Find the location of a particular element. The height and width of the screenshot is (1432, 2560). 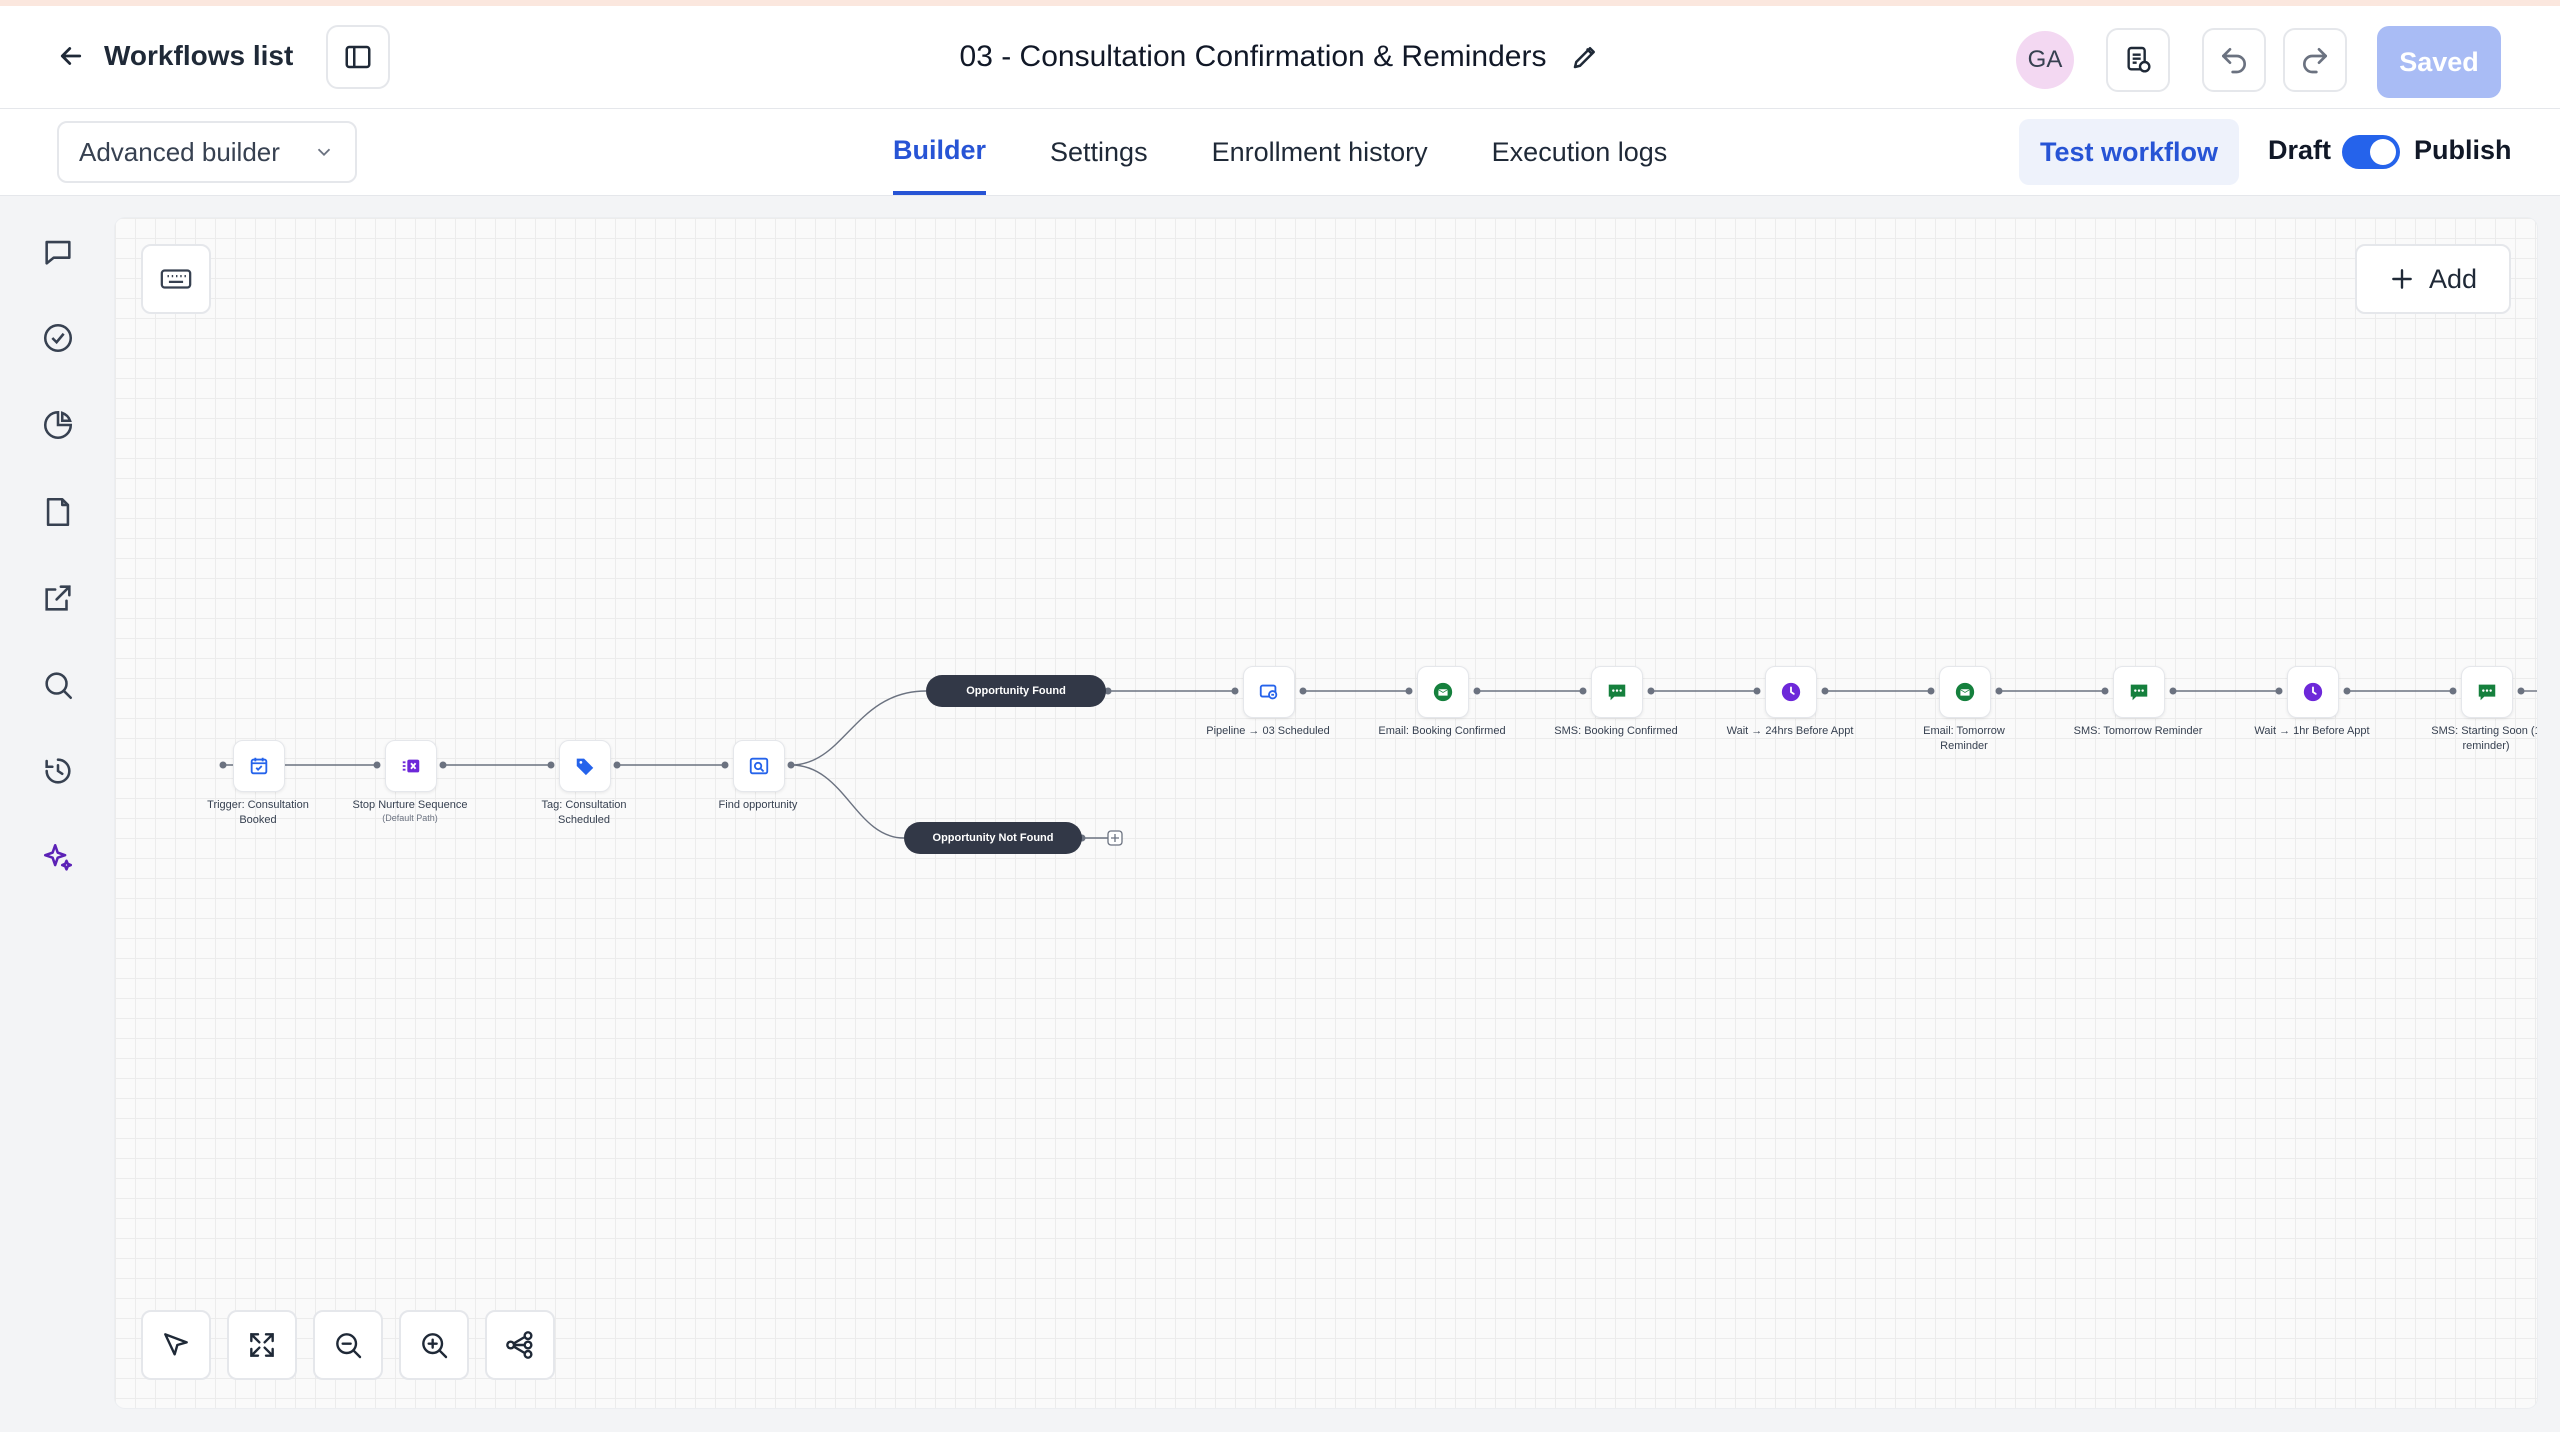

publish-label: Publish is located at coordinates (2463, 150).